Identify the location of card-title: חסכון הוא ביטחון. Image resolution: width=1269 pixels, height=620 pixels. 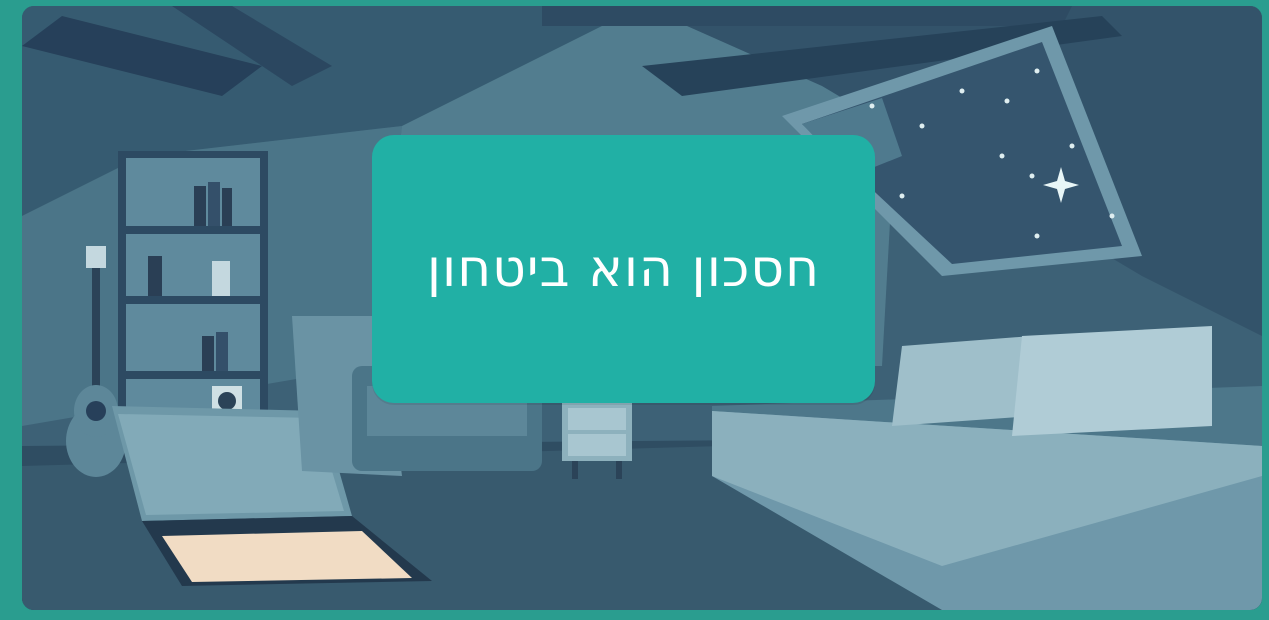
(623, 269).